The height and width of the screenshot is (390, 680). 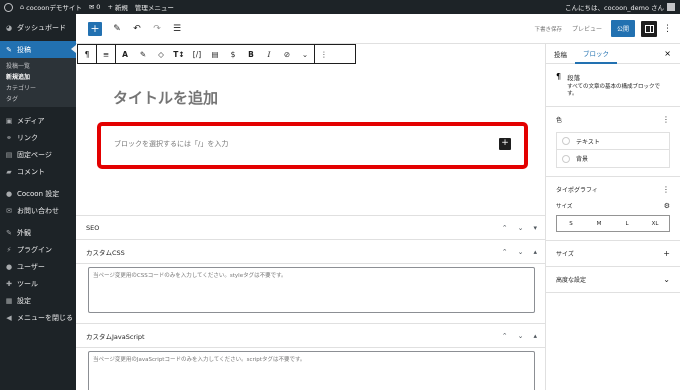 What do you see at coordinates (137, 29) in the screenshot?
I see `undo-icon: ↶` at bounding box center [137, 29].